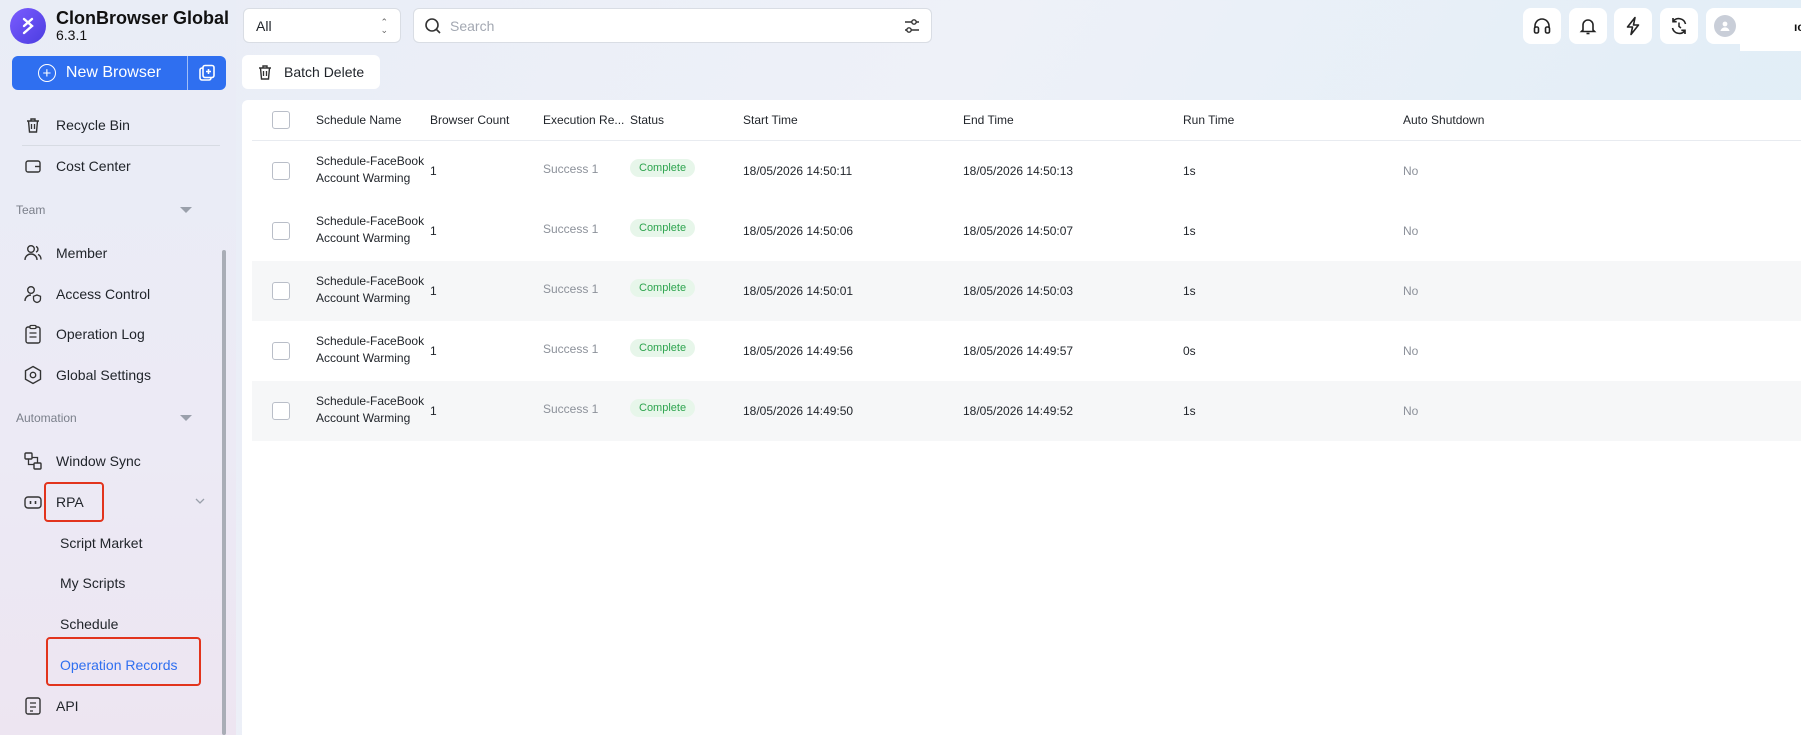 This screenshot has width=1801, height=735. I want to click on sidebar-scrollbar, so click(224, 492).